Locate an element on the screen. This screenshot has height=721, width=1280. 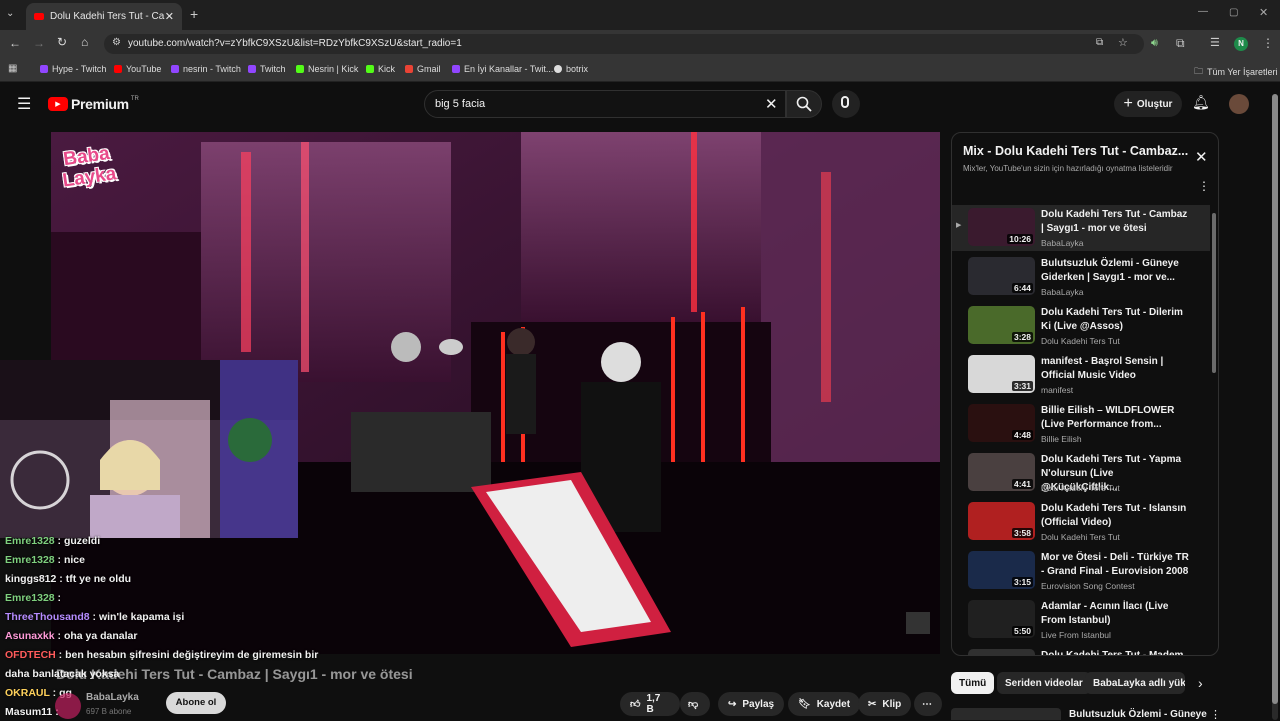
chat-line: ThreeThousand8 : win'le kapama işi is located at coordinates (94, 617).